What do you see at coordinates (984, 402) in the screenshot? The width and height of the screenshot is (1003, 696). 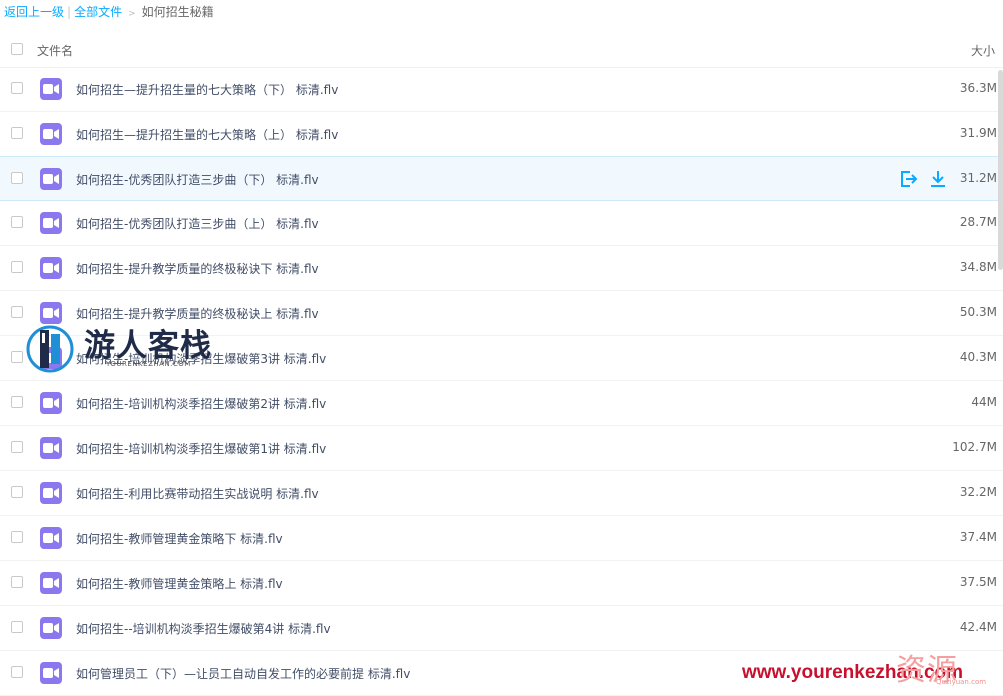 I see `file-size: 44M` at bounding box center [984, 402].